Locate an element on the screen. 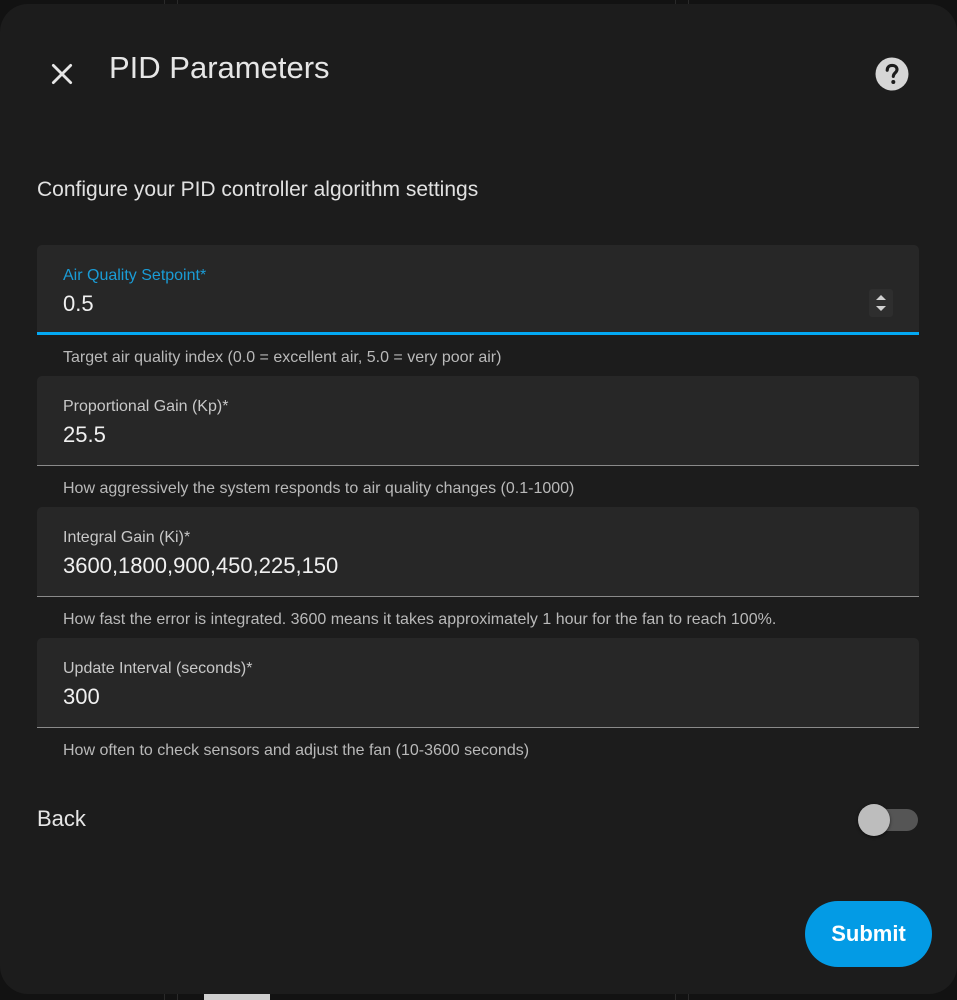  close-icon is located at coordinates (62, 74).